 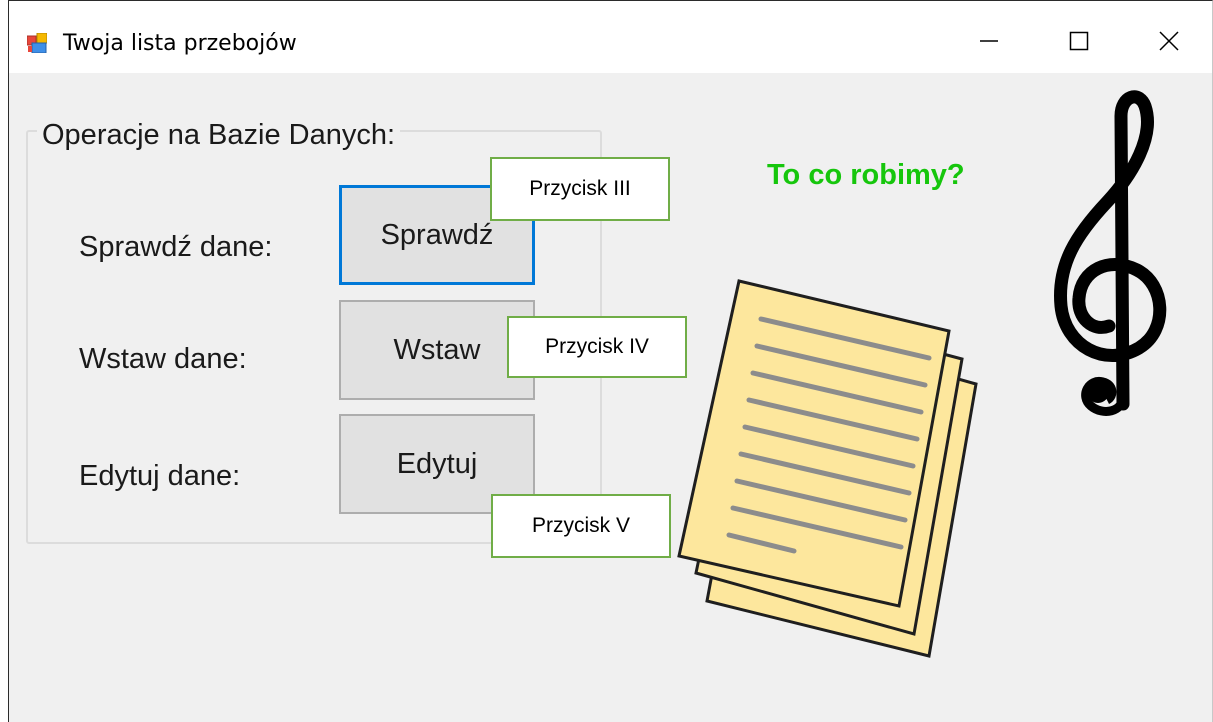 What do you see at coordinates (827, 468) in the screenshot?
I see `document-stack-icon` at bounding box center [827, 468].